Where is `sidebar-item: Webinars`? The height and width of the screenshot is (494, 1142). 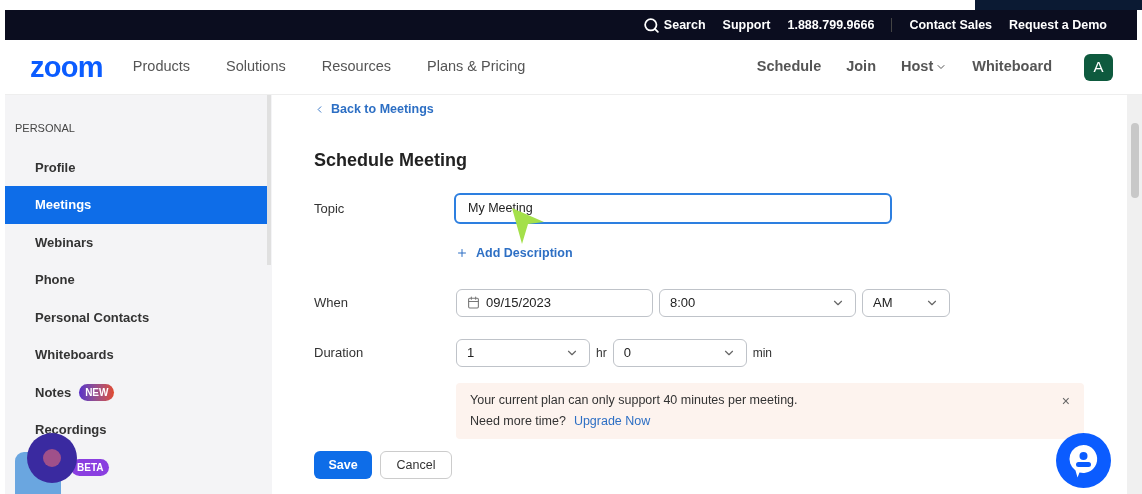 sidebar-item: Webinars is located at coordinates (136, 242).